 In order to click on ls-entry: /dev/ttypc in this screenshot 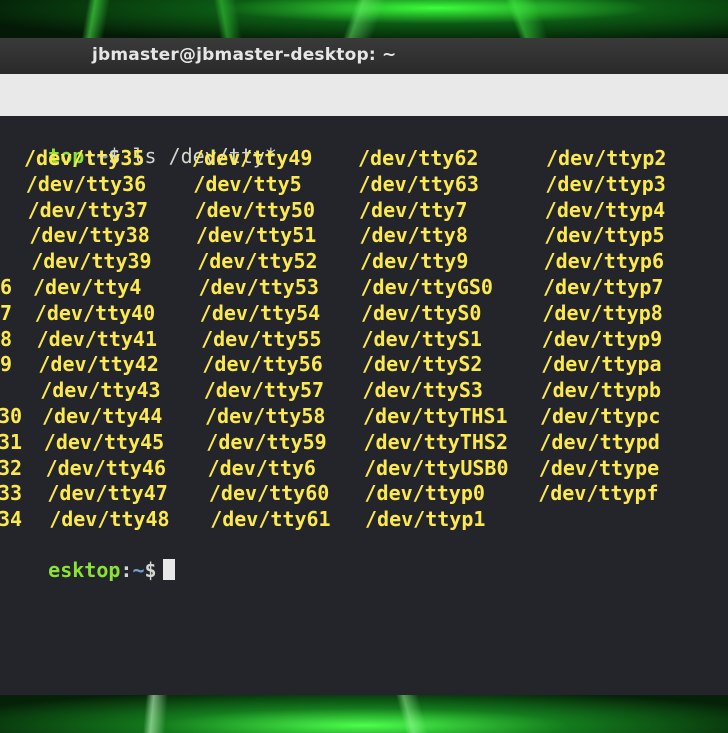, I will do `click(600, 416)`.